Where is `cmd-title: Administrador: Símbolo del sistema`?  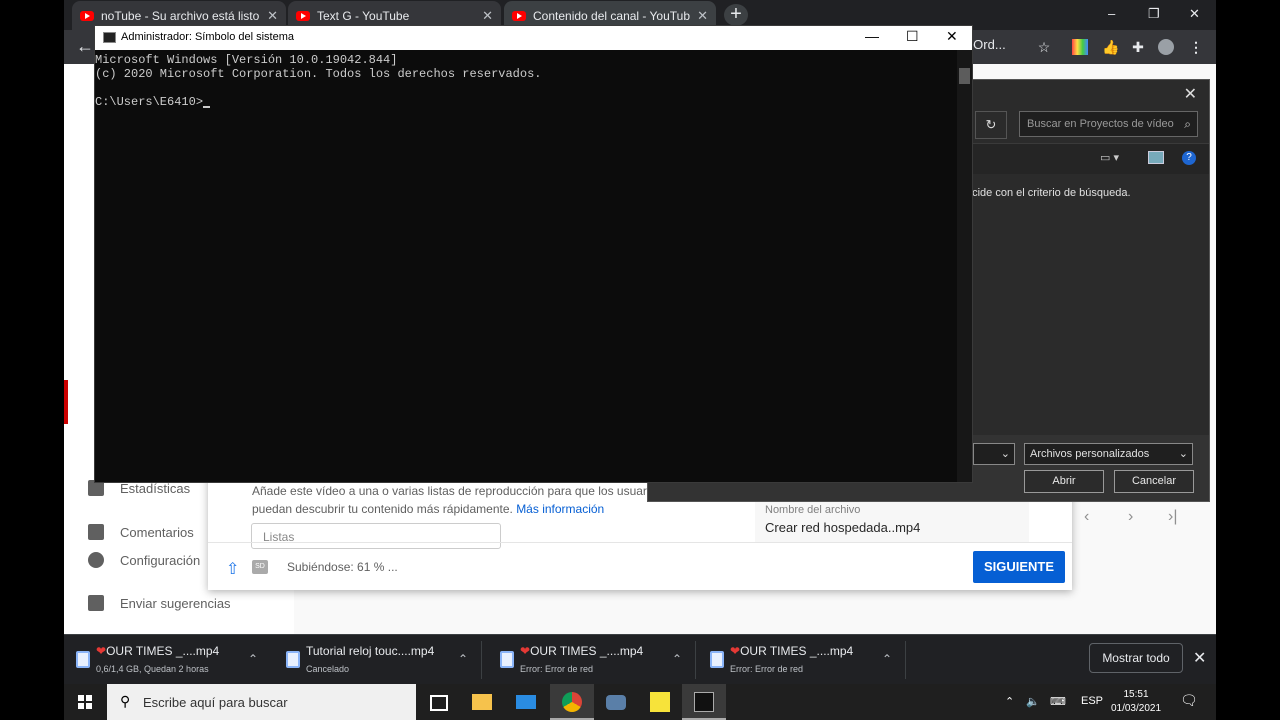
cmd-title: Administrador: Símbolo del sistema is located at coordinates (208, 37).